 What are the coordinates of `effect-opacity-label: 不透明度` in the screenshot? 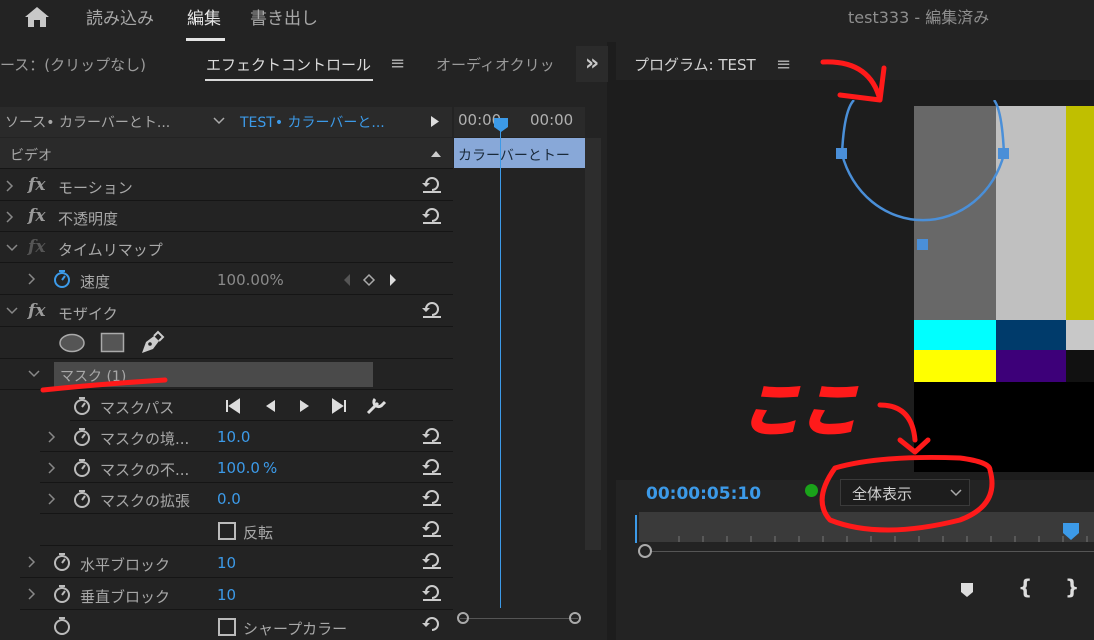 It's located at (88, 219).